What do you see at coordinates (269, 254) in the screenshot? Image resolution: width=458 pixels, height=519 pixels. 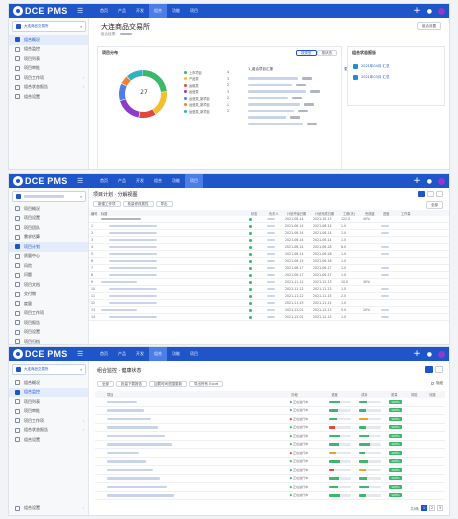 I see `table-row: 5 2021-06-14 2021-06-28 1.0` at bounding box center [269, 254].